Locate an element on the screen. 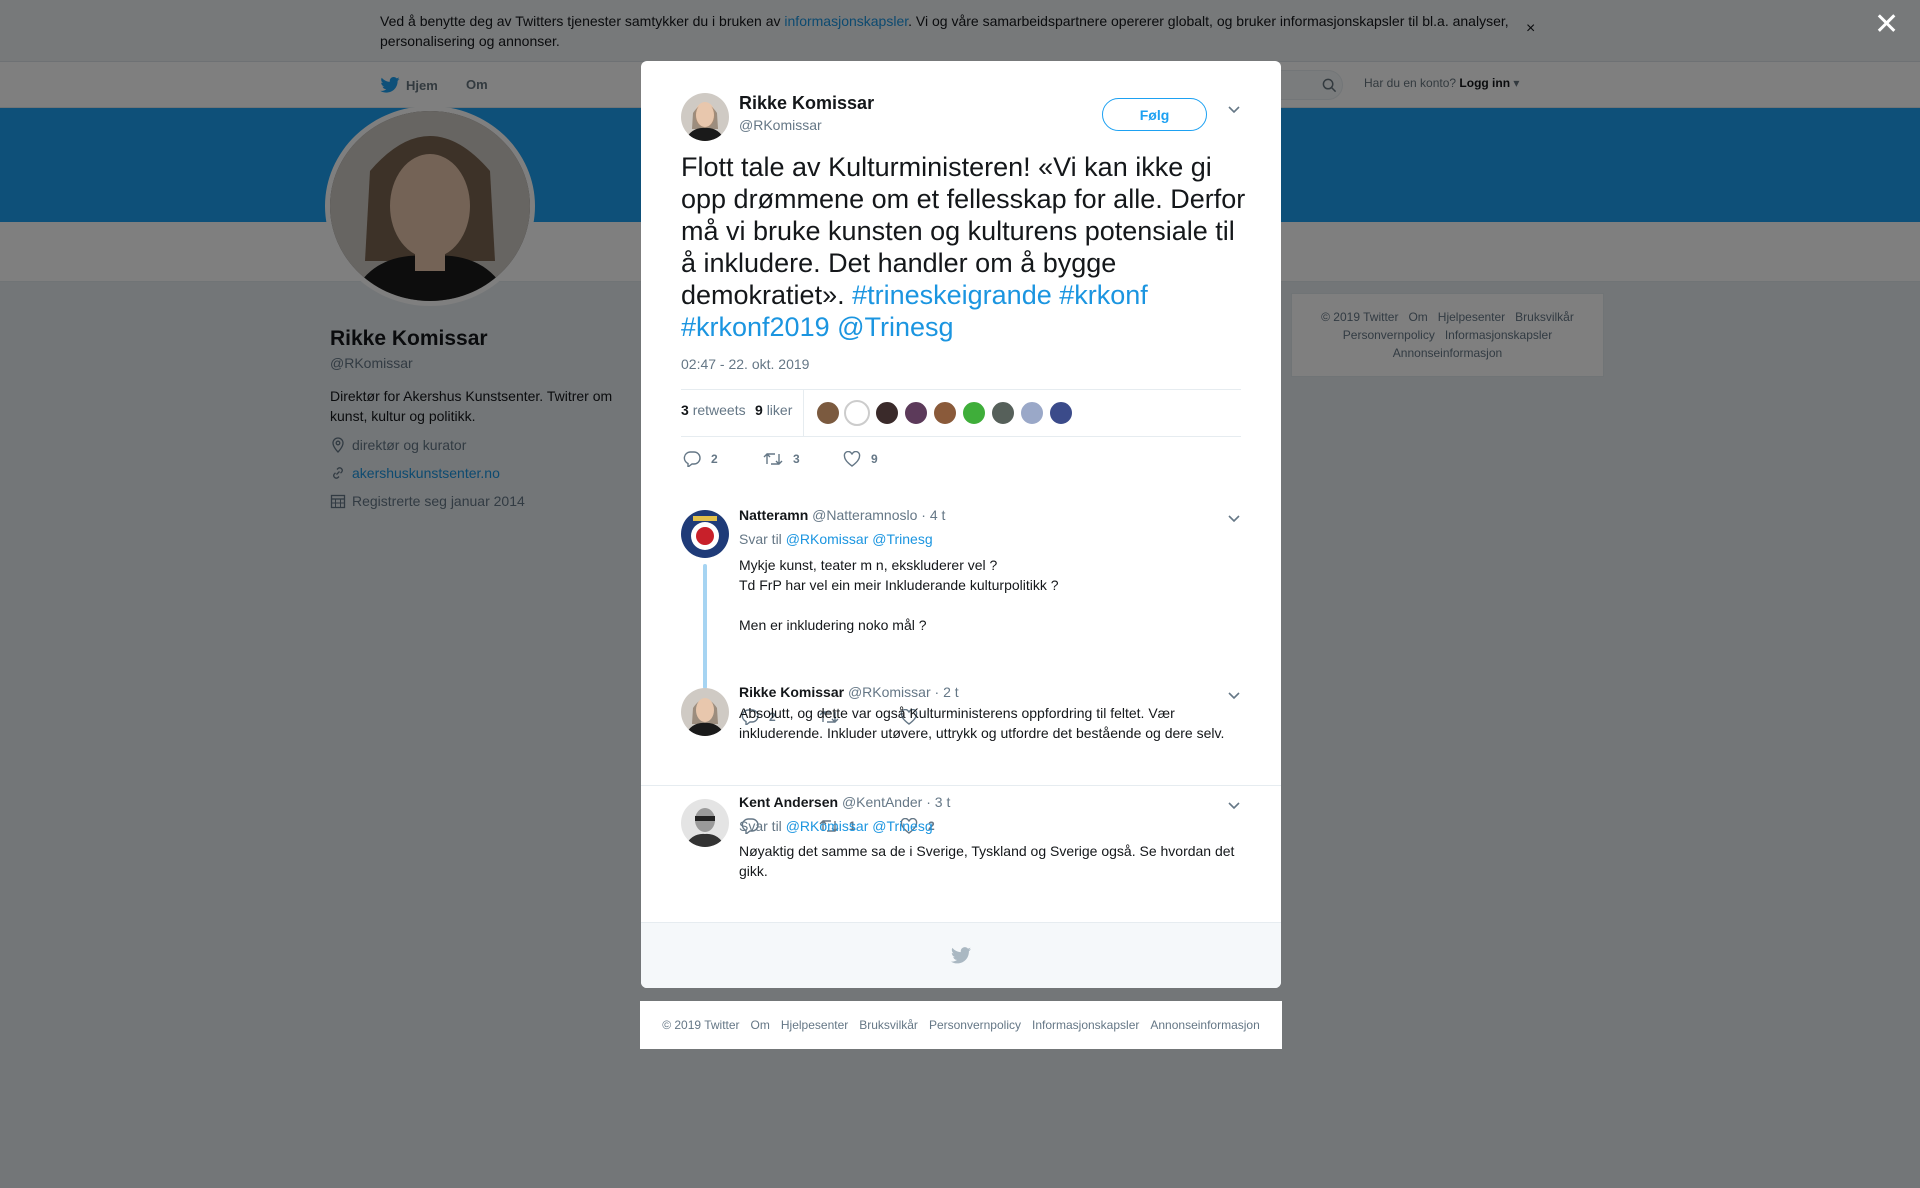  tweet-timestamp: 02:47 - 22. okt. 2019 is located at coordinates (745, 364).